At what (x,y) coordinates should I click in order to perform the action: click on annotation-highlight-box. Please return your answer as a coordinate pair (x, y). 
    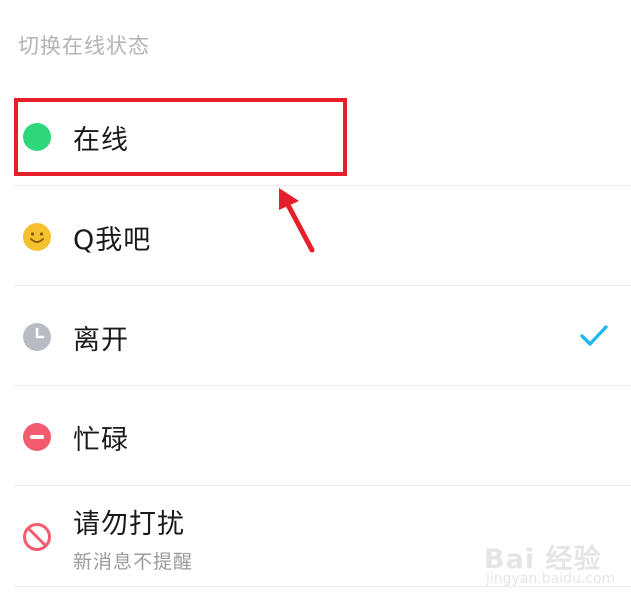
    Looking at the image, I should click on (180, 137).